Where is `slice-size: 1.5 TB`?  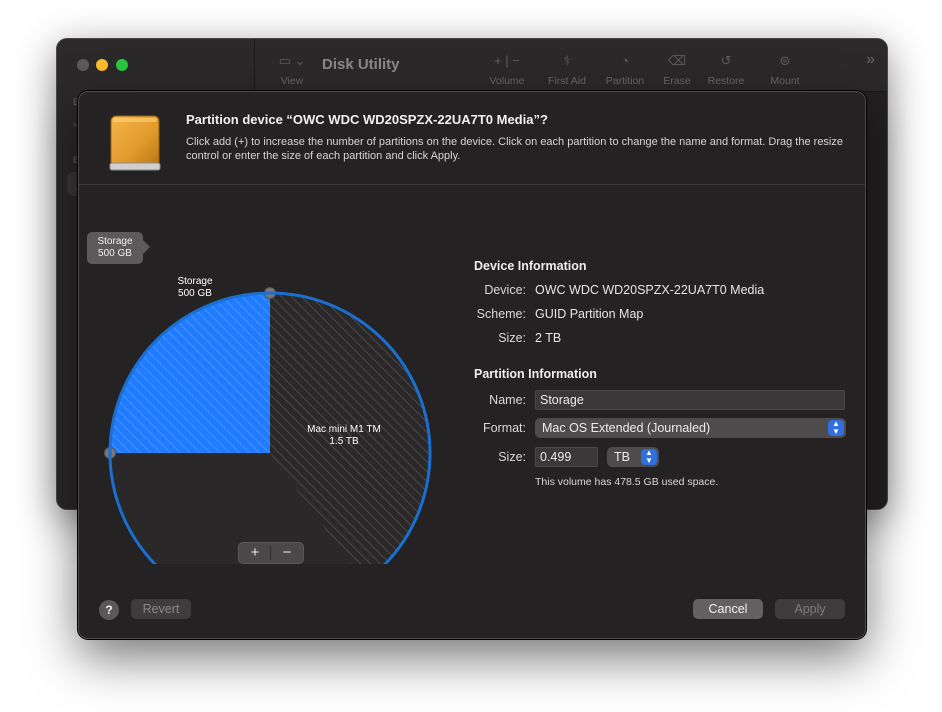
slice-size: 1.5 TB is located at coordinates (344, 441).